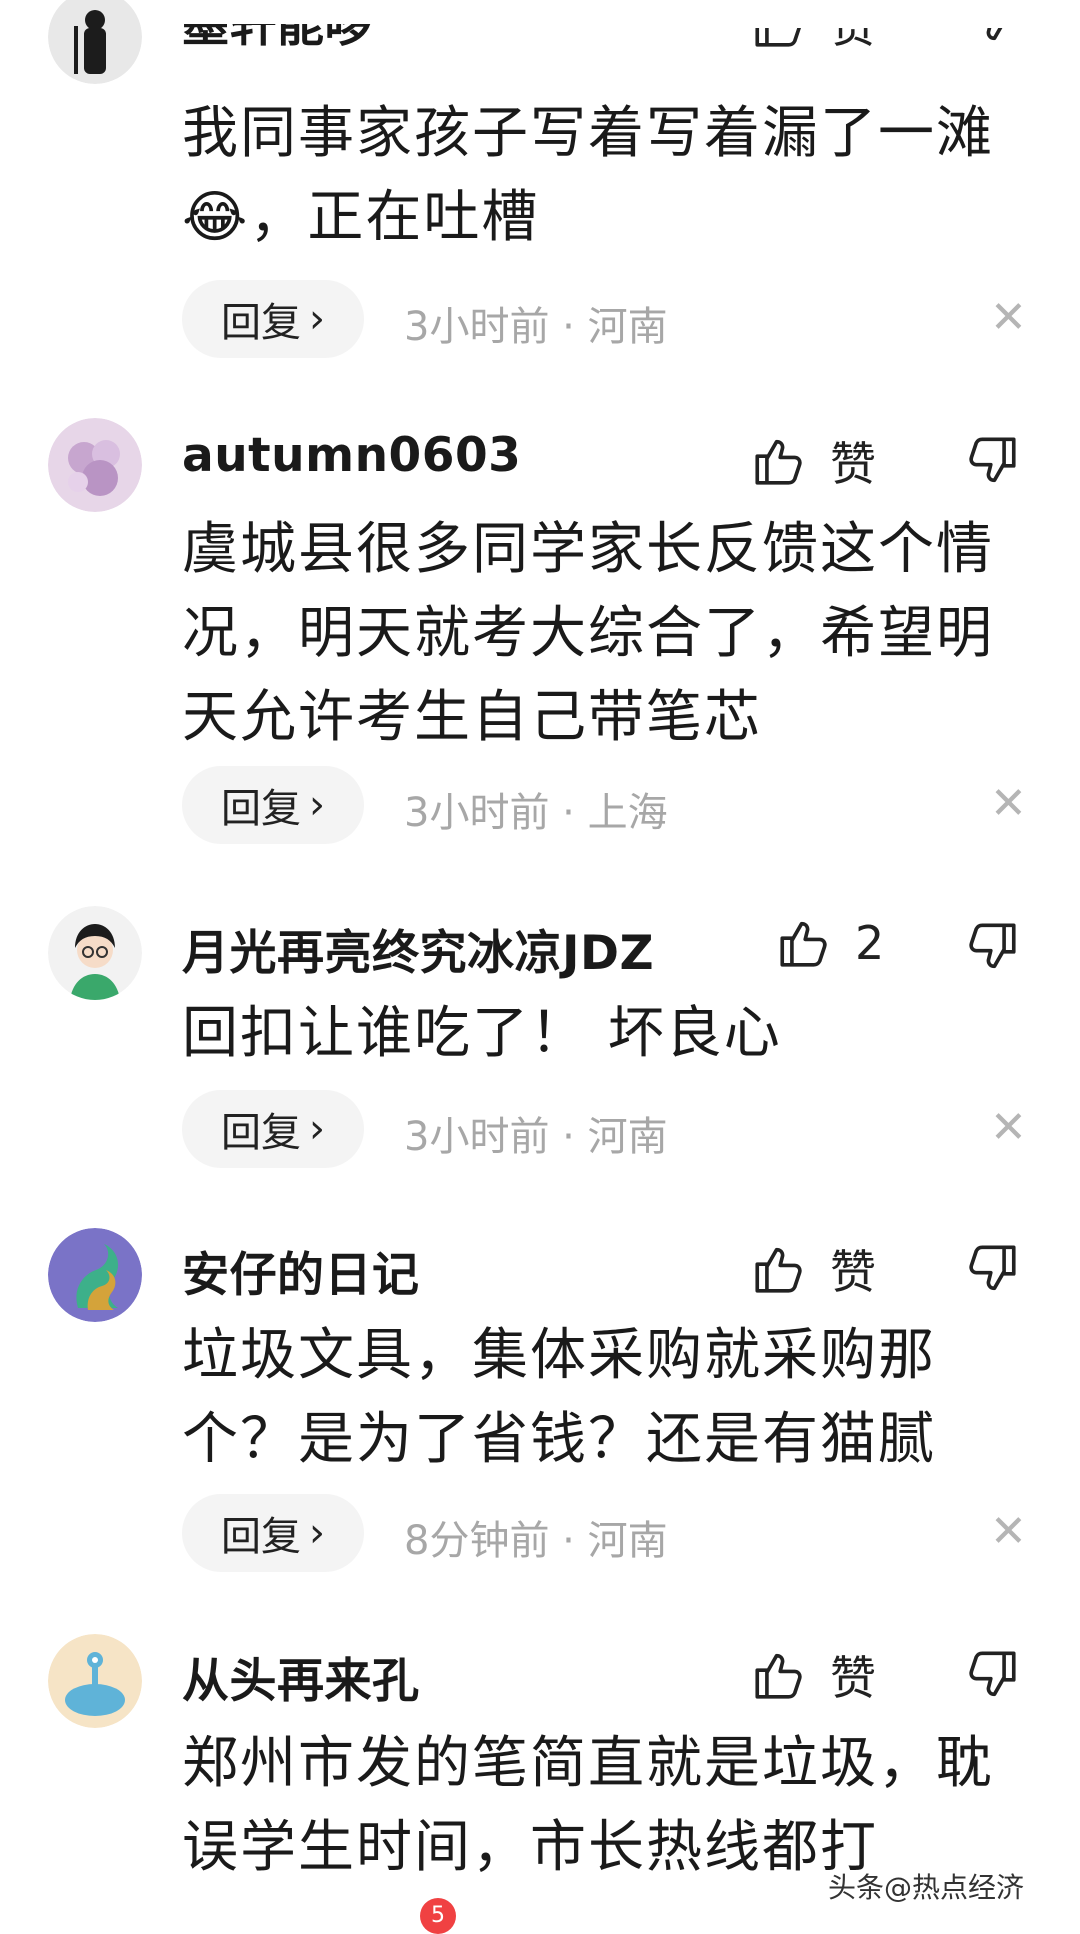  What do you see at coordinates (829, 943) in the screenshot?
I see `like-button: 2` at bounding box center [829, 943].